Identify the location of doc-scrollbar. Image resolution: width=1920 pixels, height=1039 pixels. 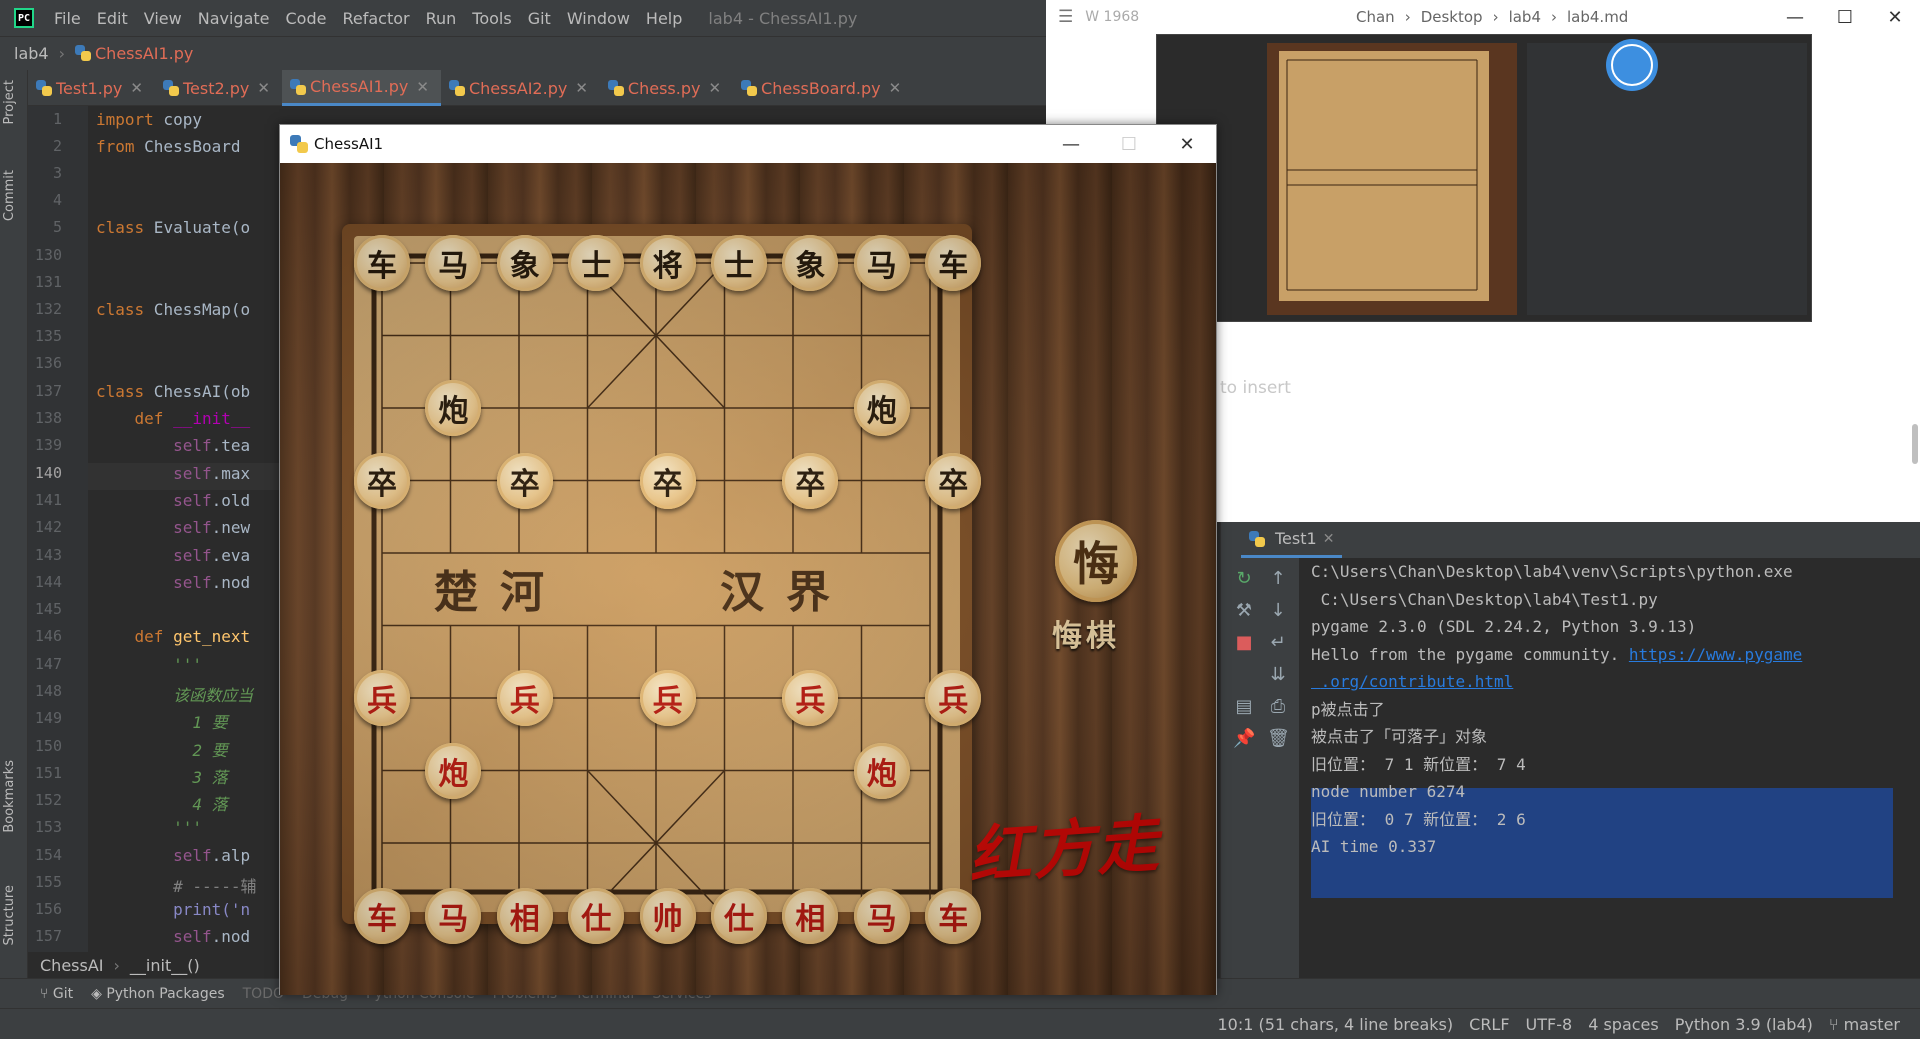
(1915, 444).